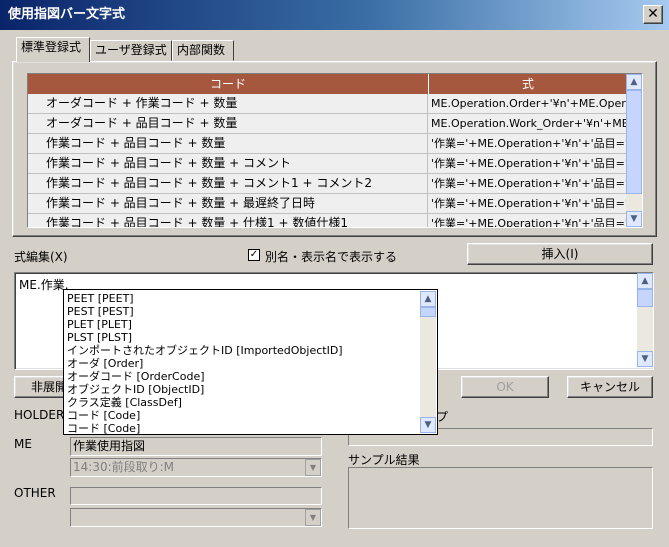  Describe the element at coordinates (100, 311) in the screenshot. I see `list-item: PEST [PEST]` at that location.